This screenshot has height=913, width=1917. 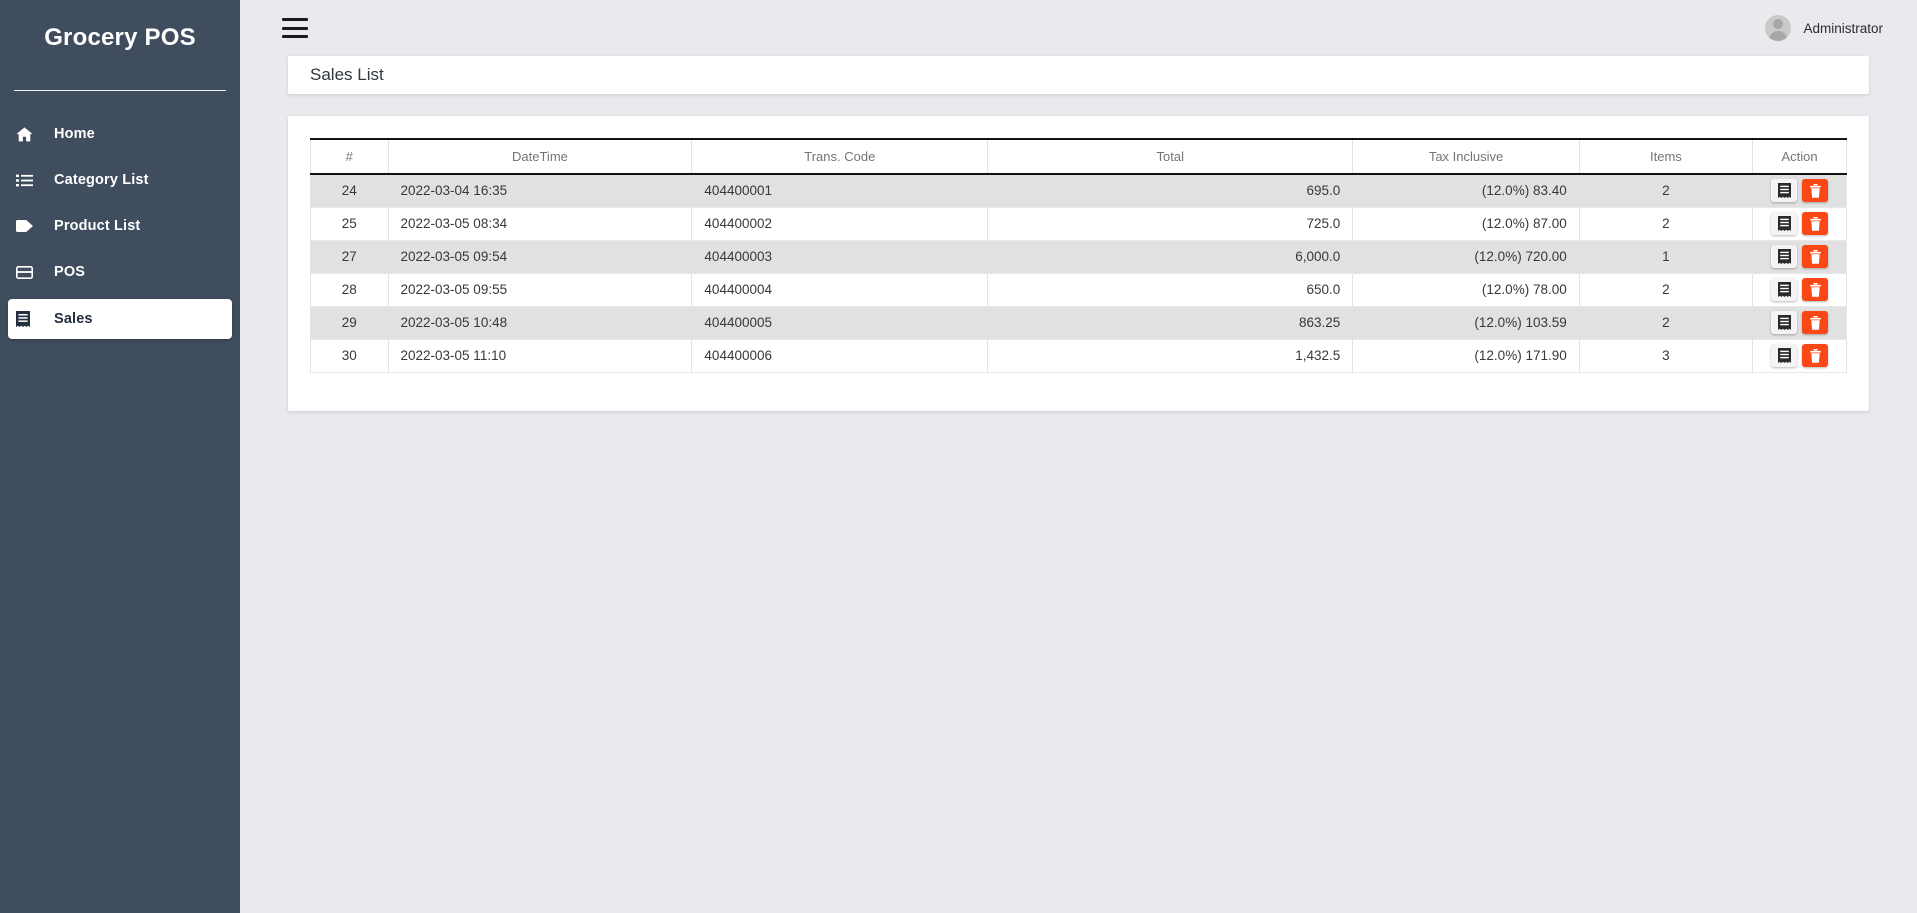 What do you see at coordinates (101, 180) in the screenshot?
I see `sidebar-item-label: Category List` at bounding box center [101, 180].